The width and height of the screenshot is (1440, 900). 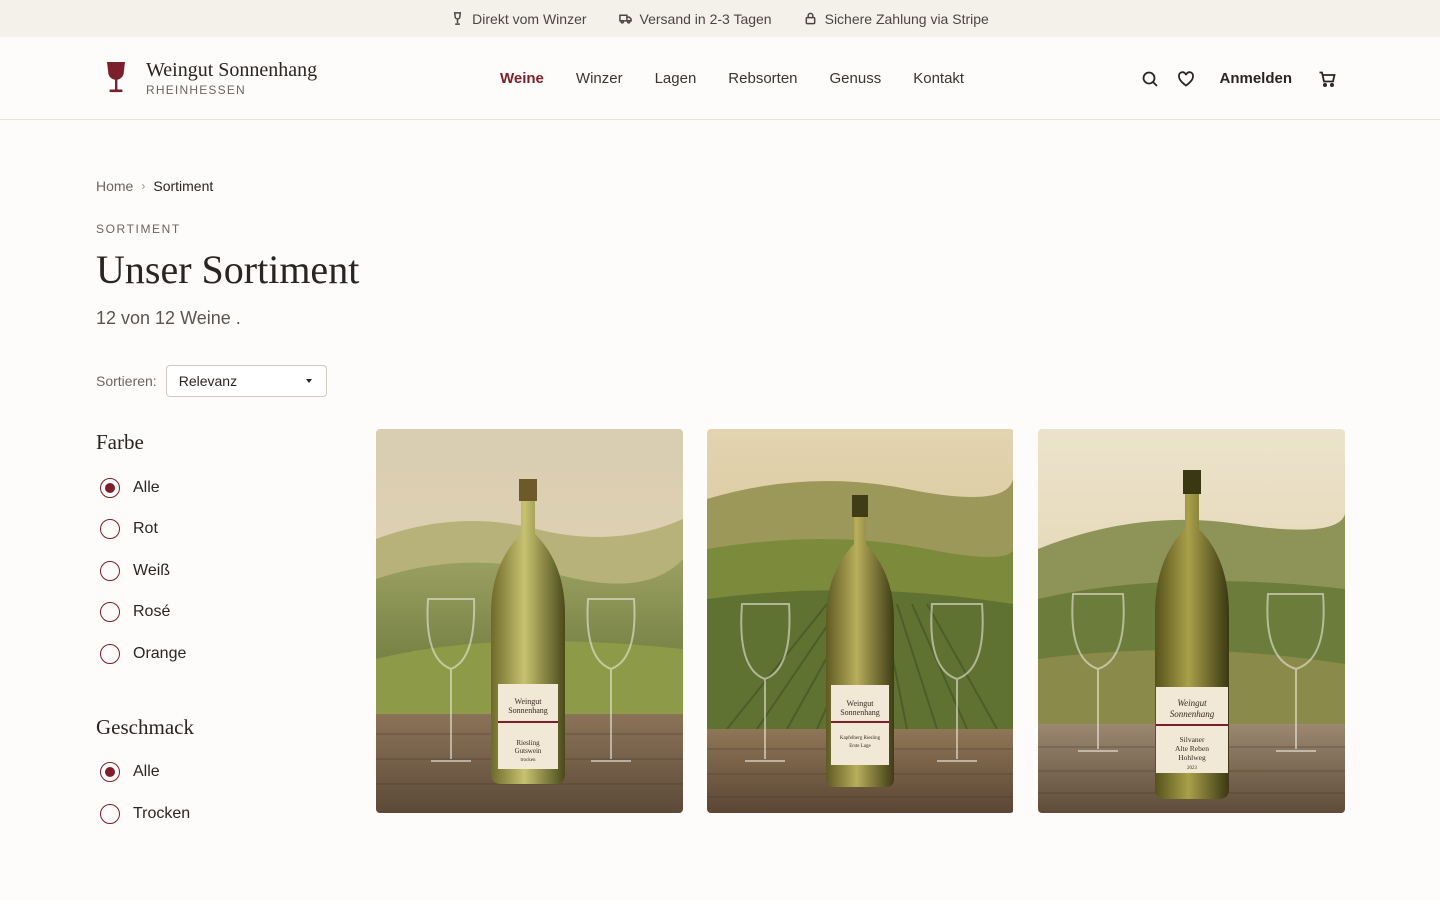 What do you see at coordinates (522, 78) in the screenshot?
I see `nav-item-weine: Weine` at bounding box center [522, 78].